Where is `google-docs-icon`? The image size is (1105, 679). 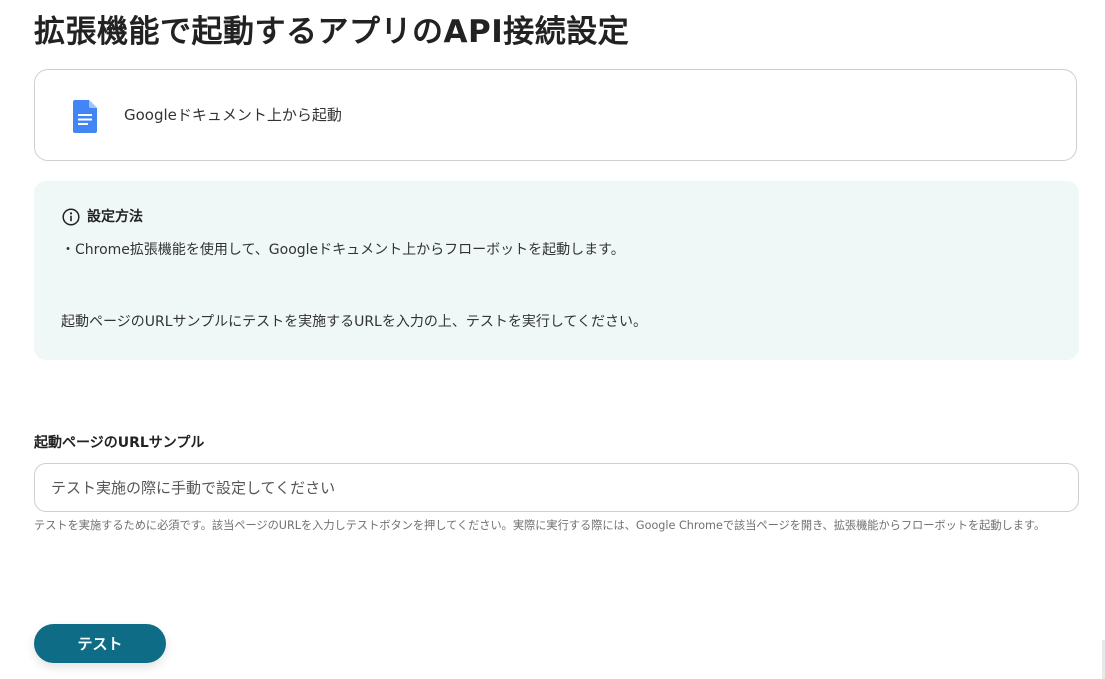 google-docs-icon is located at coordinates (85, 116).